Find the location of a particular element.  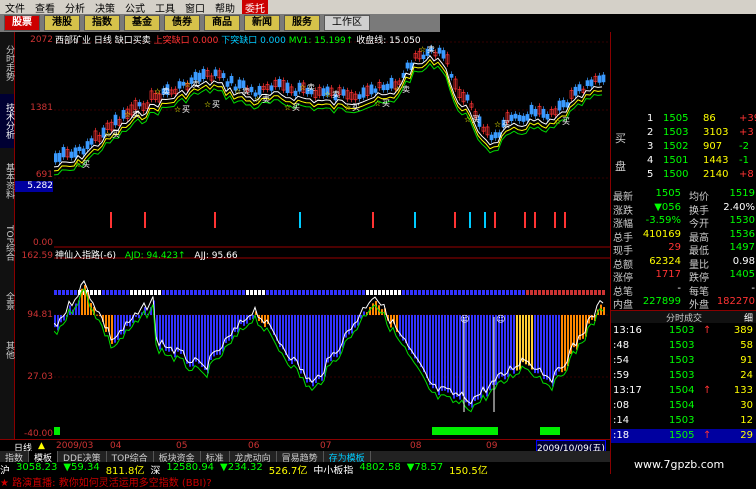

menu-item-5: 工具 is located at coordinates (165, 7).